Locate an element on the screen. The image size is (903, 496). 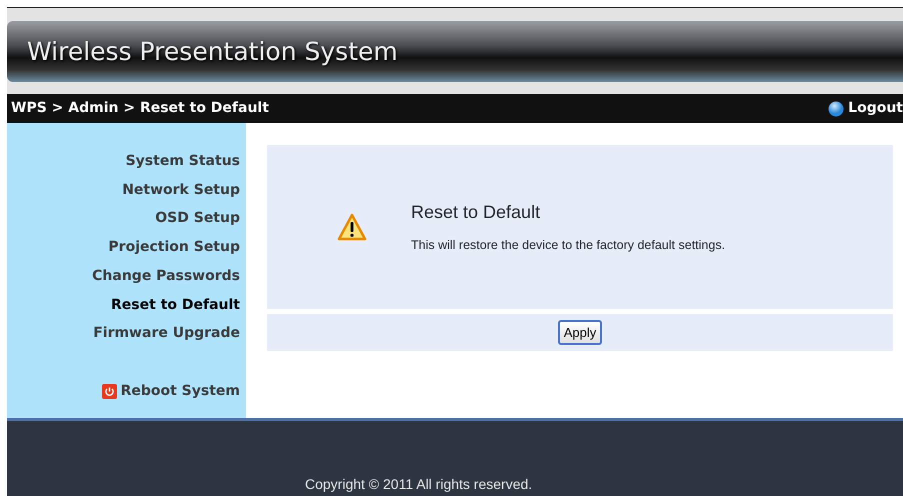
sidebar-item: OSD Setup is located at coordinates (197, 219).